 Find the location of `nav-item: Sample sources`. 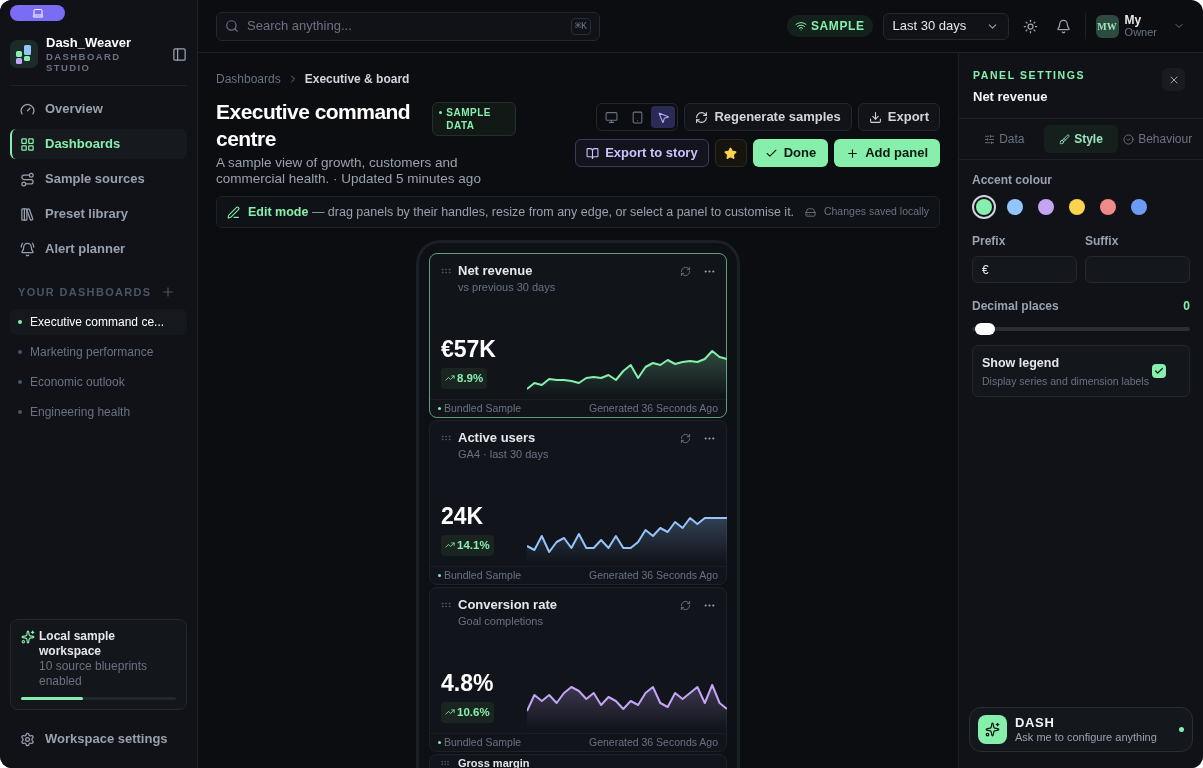

nav-item: Sample sources is located at coordinates (98, 179).